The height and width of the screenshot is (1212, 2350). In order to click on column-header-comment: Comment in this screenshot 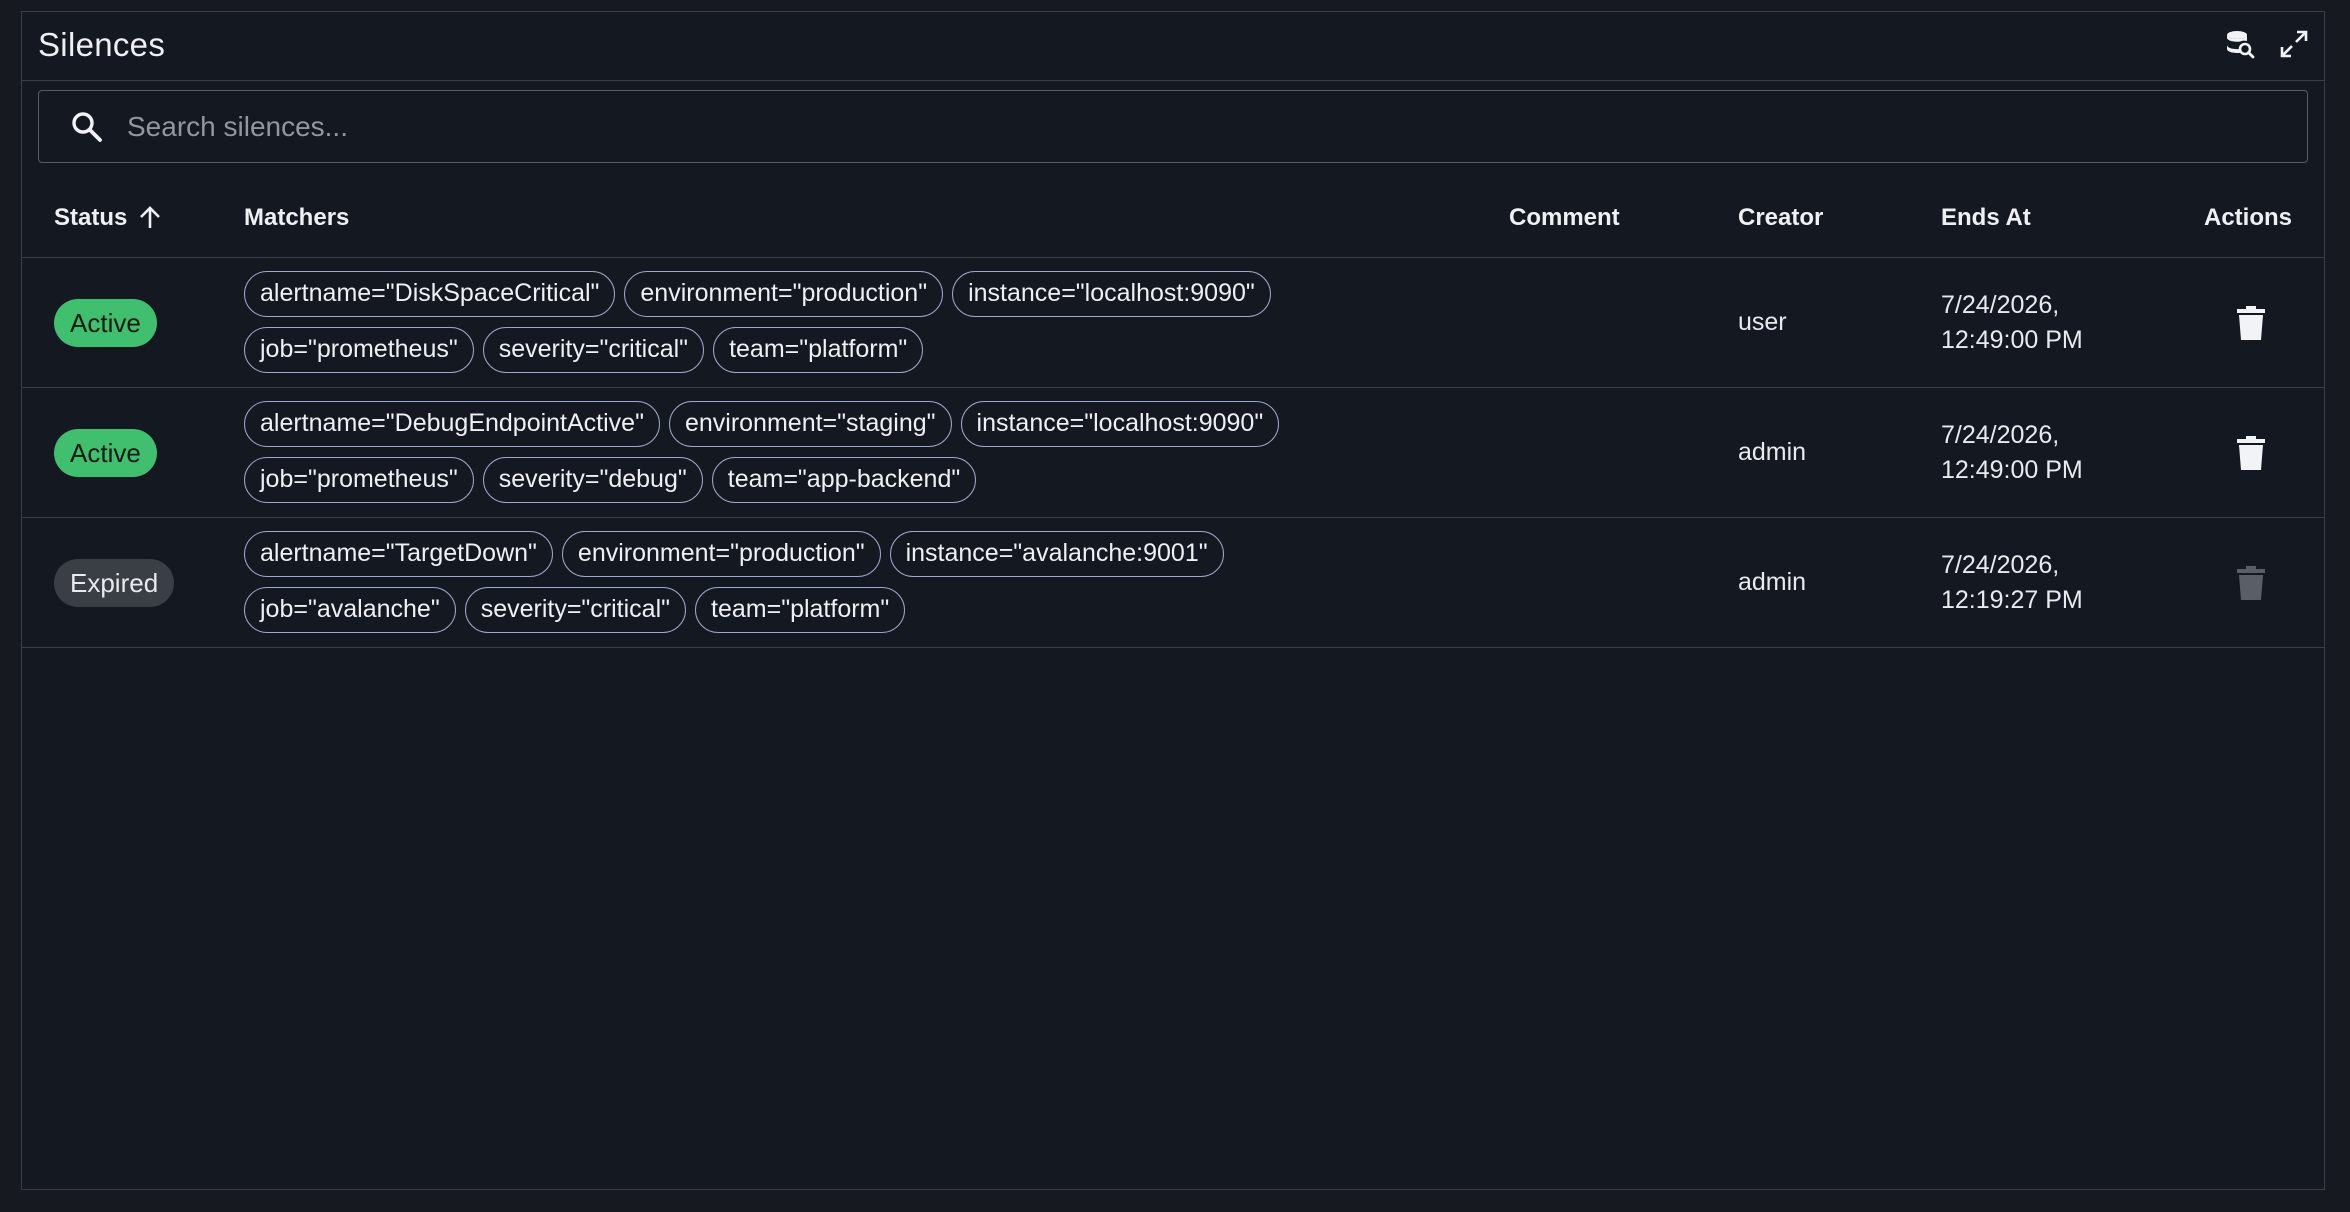, I will do `click(1564, 218)`.